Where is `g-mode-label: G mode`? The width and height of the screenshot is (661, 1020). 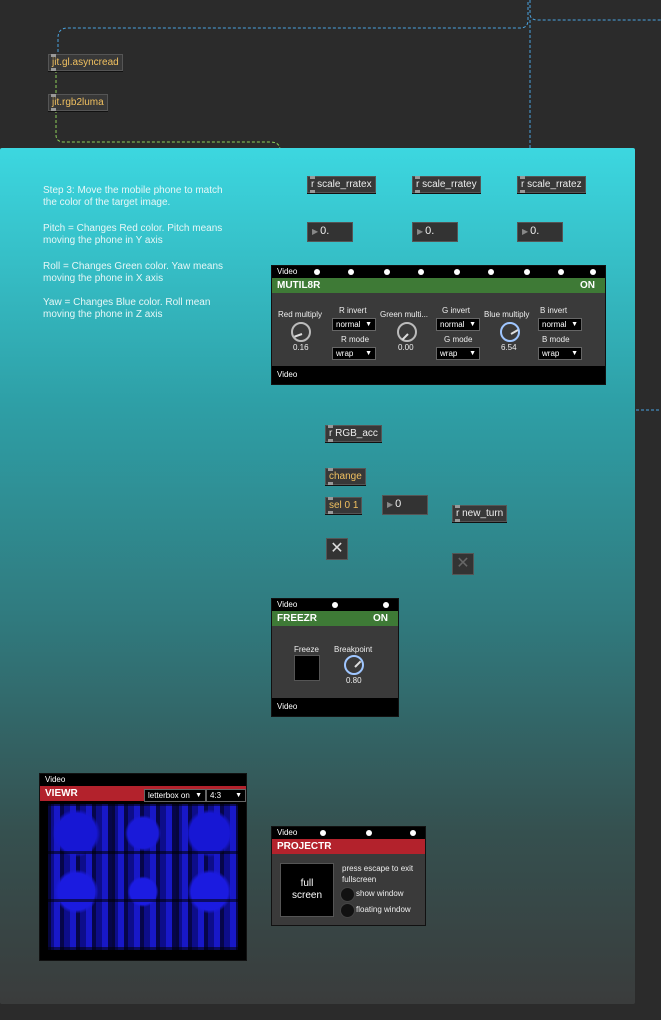
g-mode-label: G mode is located at coordinates (458, 339).